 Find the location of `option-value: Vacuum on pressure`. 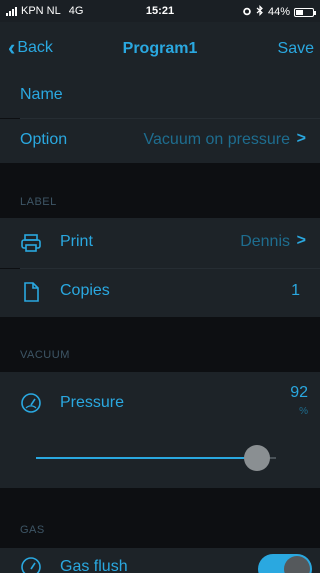

option-value: Vacuum on pressure is located at coordinates (216, 139).